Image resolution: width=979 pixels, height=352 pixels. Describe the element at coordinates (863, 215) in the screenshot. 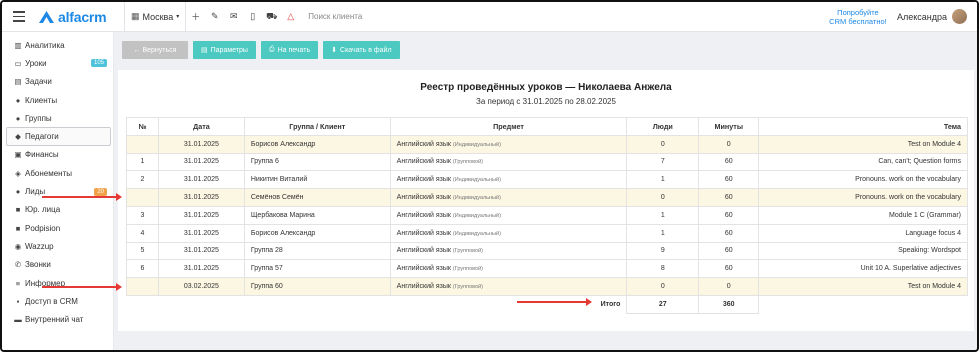

I see `cell-topic: Module 1 C (Grammar)` at that location.